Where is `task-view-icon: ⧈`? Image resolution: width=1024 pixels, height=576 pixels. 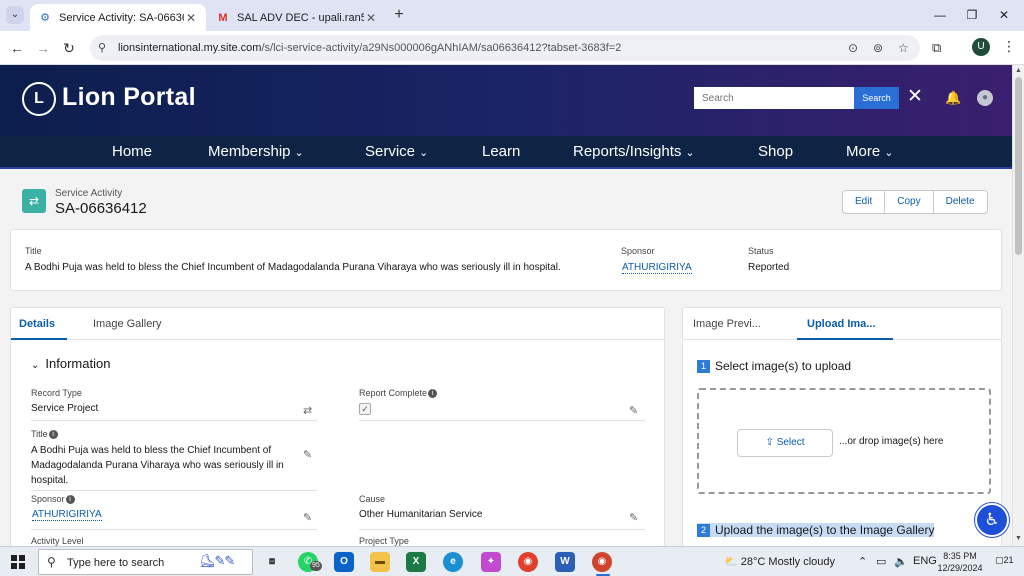
task-view-icon: ⧈ is located at coordinates (272, 562).